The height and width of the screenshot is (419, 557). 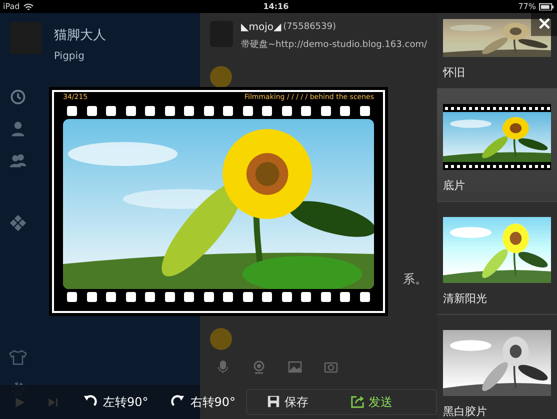 What do you see at coordinates (527, 6) in the screenshot?
I see `battery-percent: 77%` at bounding box center [527, 6].